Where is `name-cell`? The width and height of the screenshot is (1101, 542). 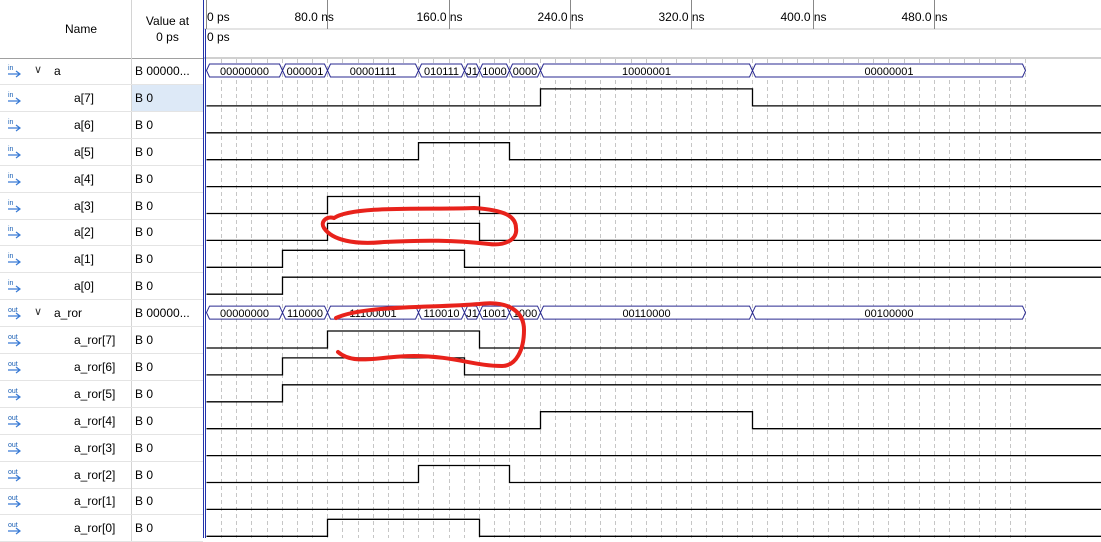
name-cell is located at coordinates (81, 71).